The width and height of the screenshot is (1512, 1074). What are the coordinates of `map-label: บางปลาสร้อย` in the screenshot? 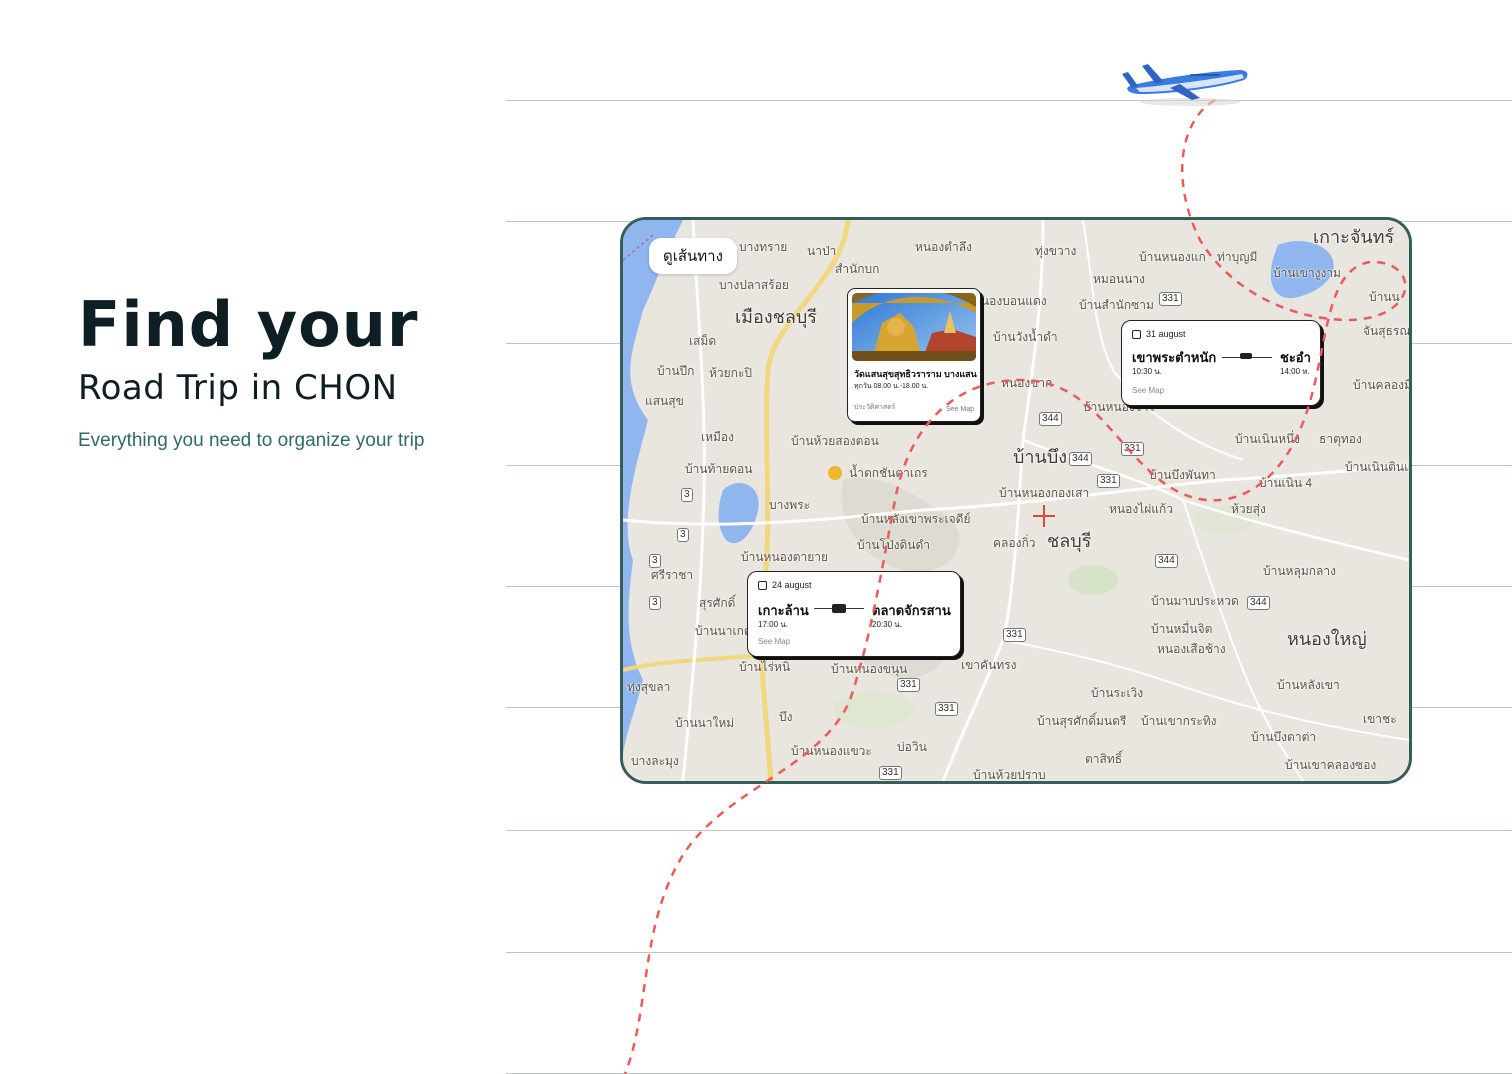 It's located at (754, 285).